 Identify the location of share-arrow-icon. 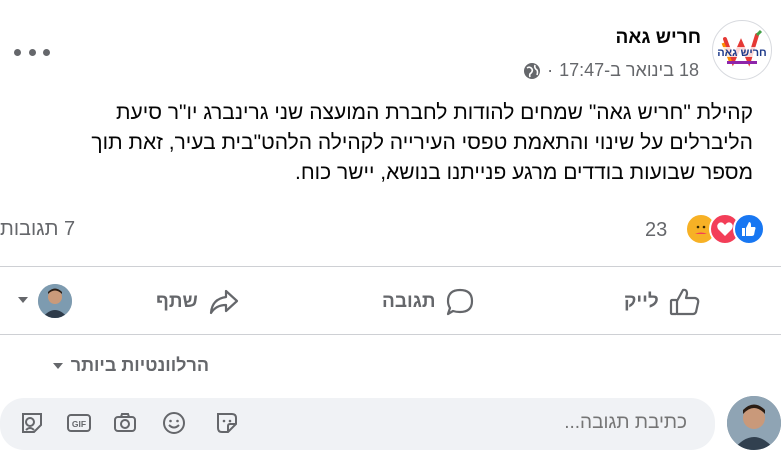
(223, 302).